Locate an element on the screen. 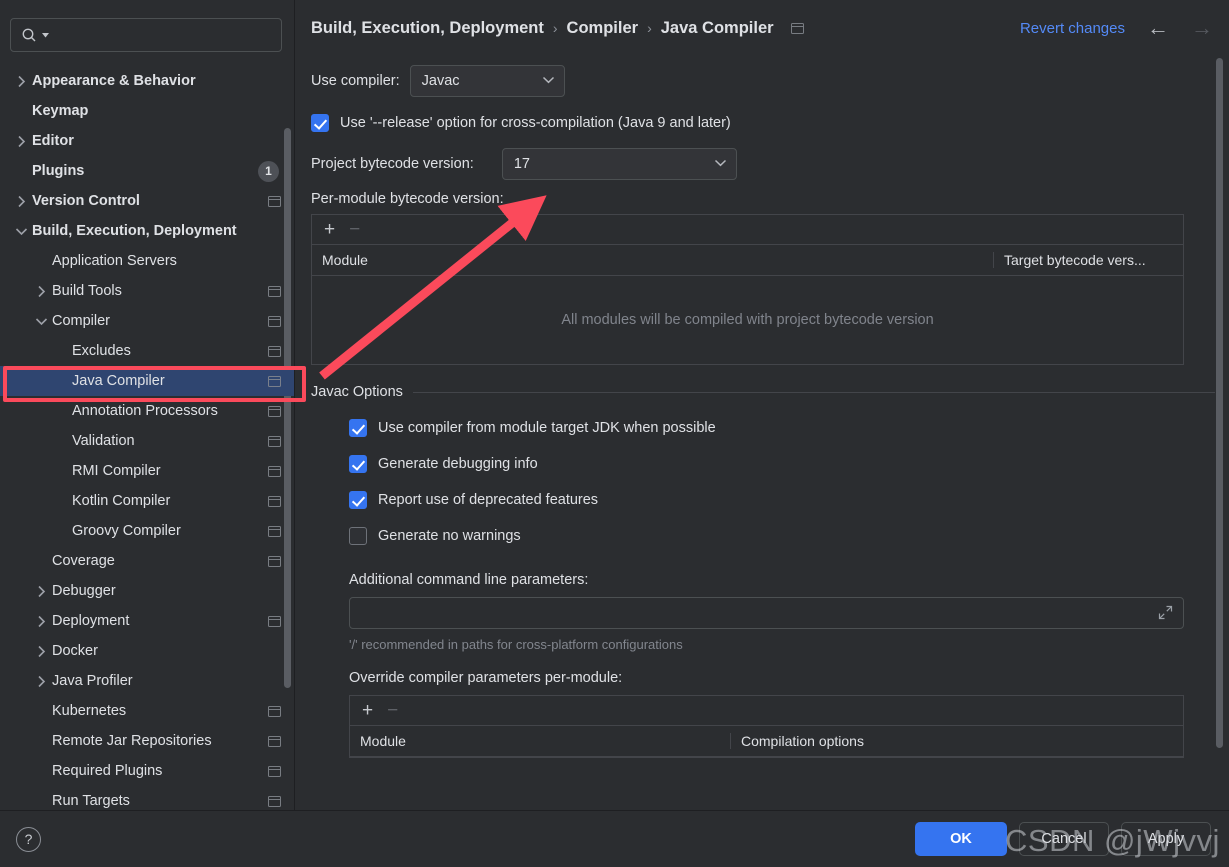  sidebar-item-java-compiler: Java Compiler is located at coordinates (147, 381).